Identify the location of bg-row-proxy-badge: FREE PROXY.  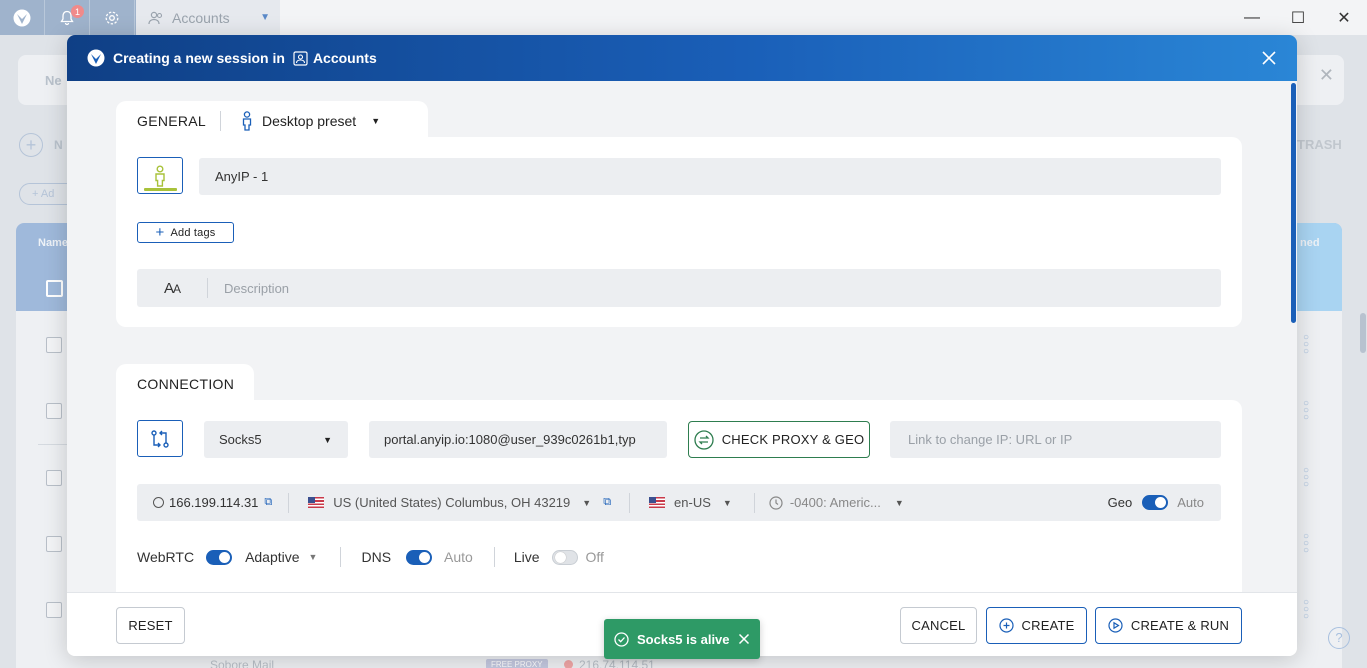
(517, 663).